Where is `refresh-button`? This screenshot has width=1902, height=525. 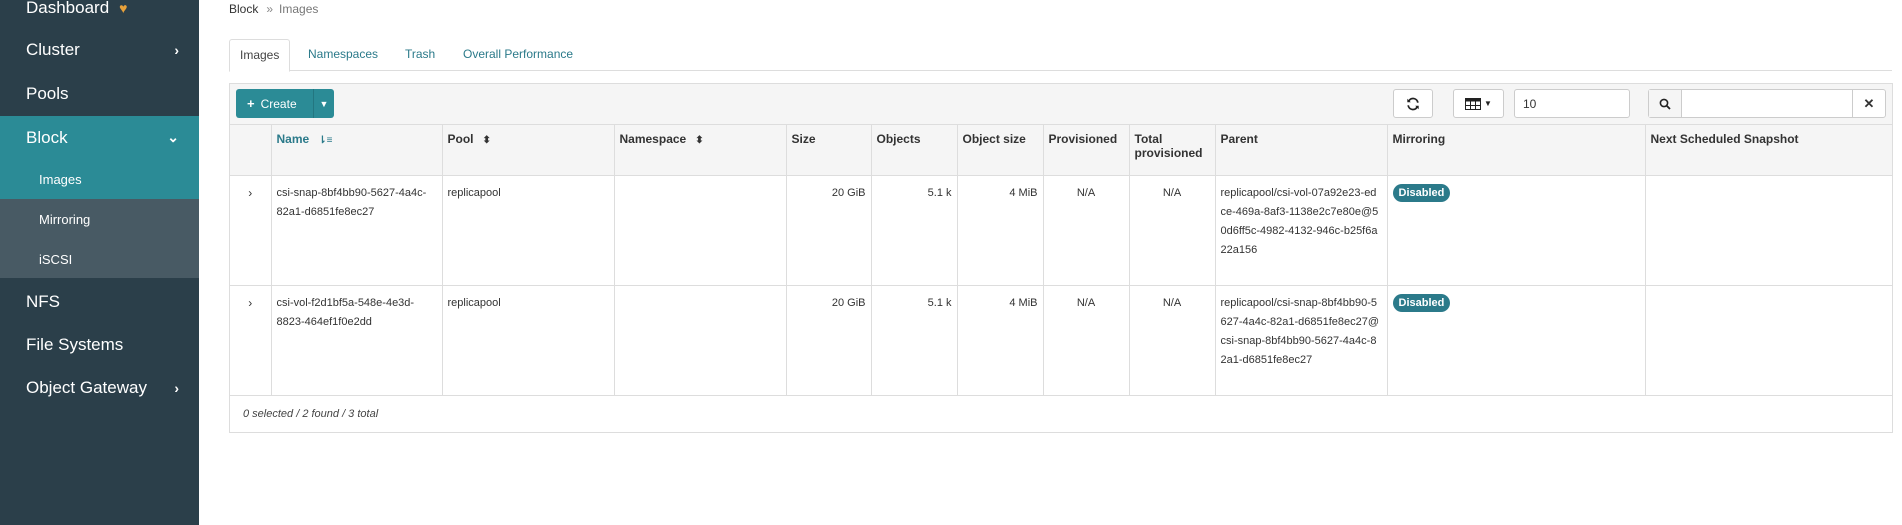 refresh-button is located at coordinates (1413, 103).